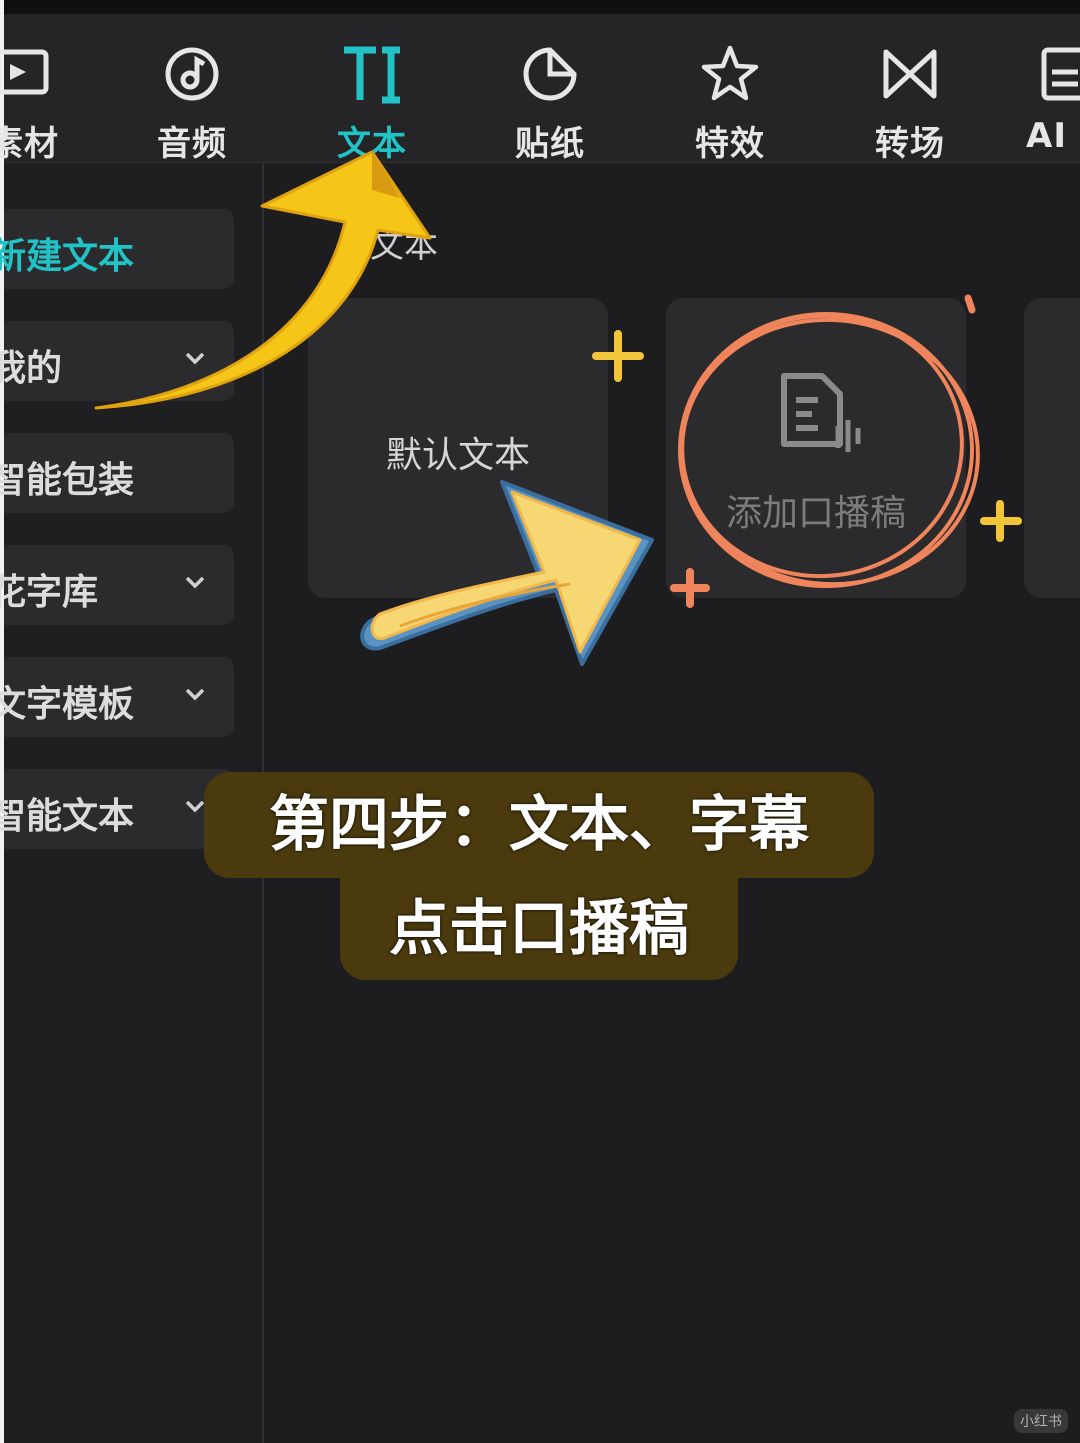  Describe the element at coordinates (1038, 93) in the screenshot. I see `tab-ai: AI` at that location.